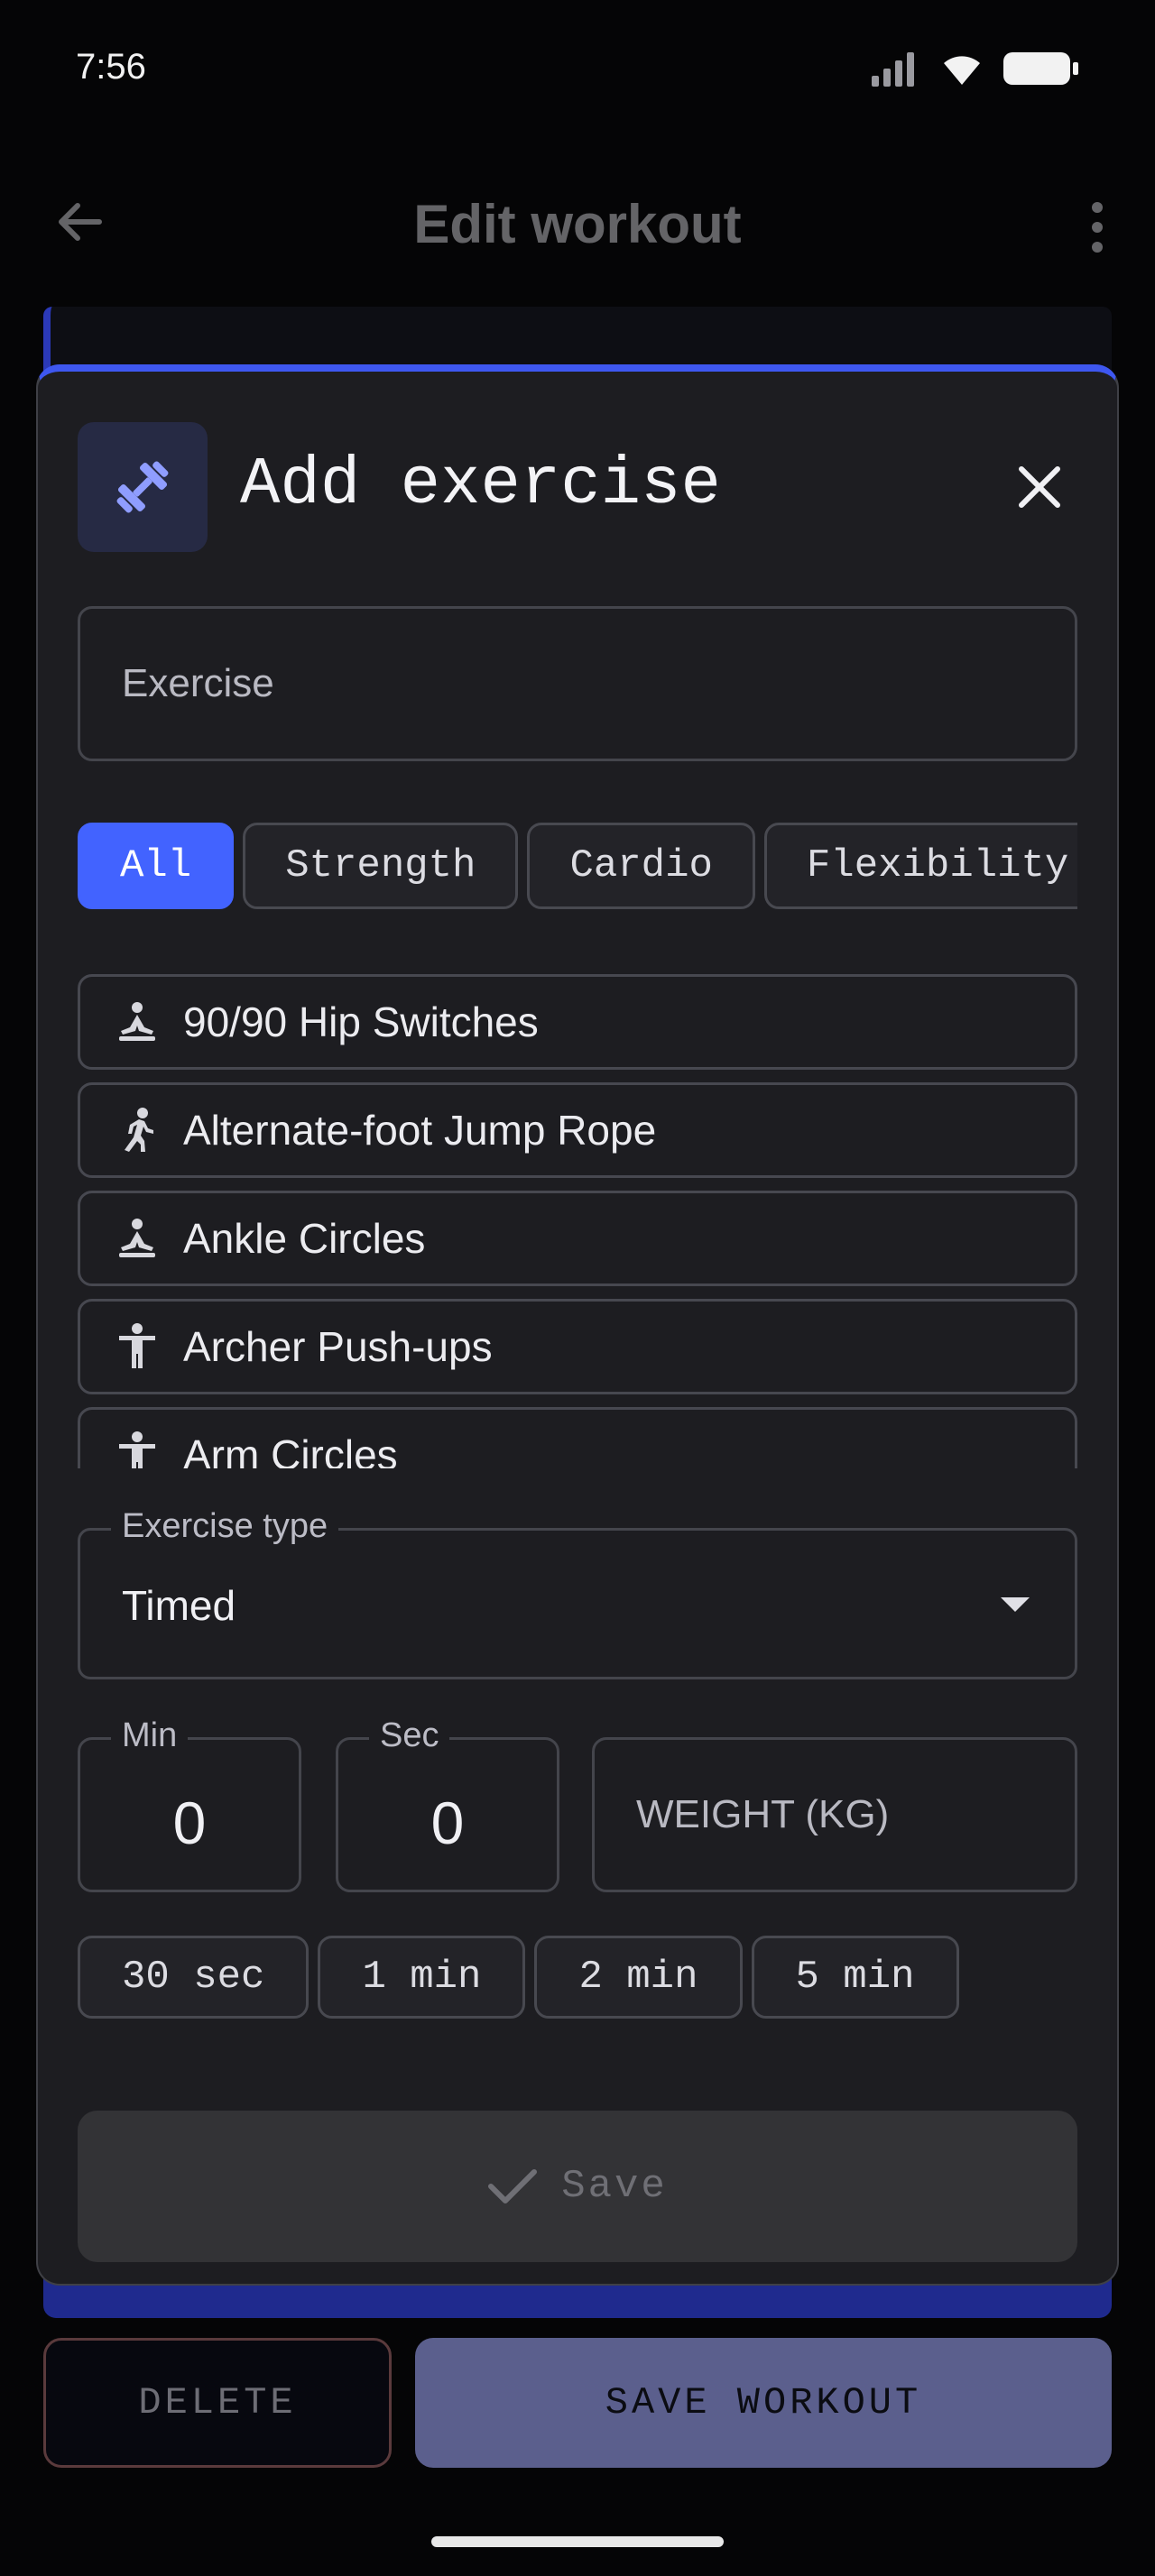 Image resolution: width=1155 pixels, height=2576 pixels. What do you see at coordinates (920, 866) in the screenshot?
I see `filter-chip-flexibility: Flexibility` at bounding box center [920, 866].